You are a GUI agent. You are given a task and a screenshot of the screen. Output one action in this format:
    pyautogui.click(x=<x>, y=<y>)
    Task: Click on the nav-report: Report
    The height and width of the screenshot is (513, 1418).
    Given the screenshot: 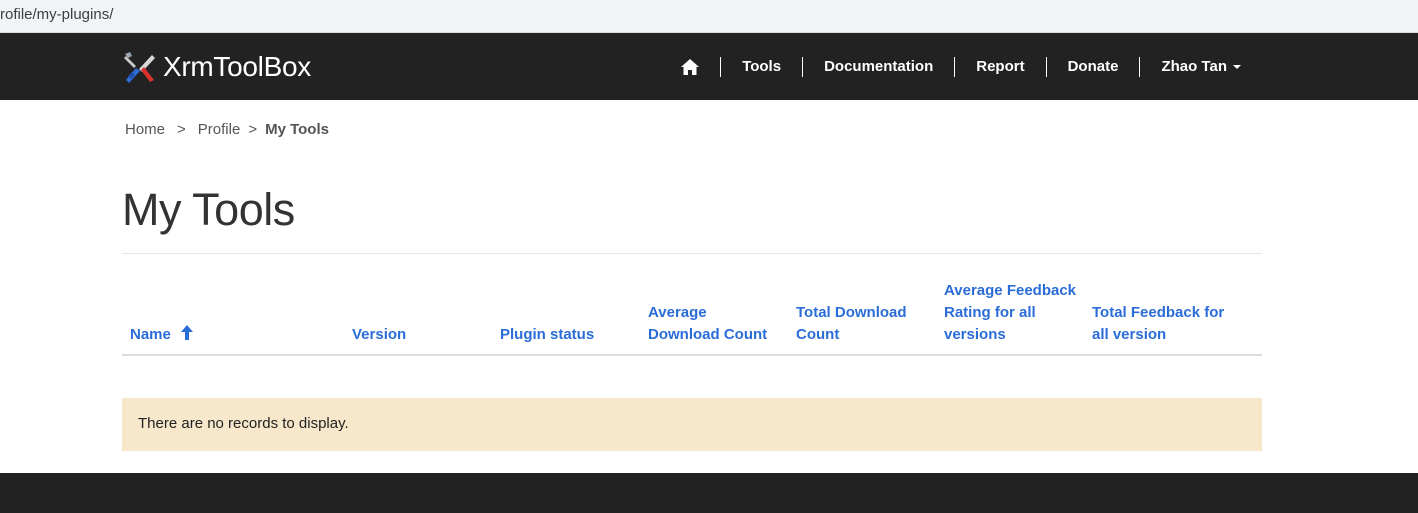 What is the action you would take?
    pyautogui.click(x=1000, y=67)
    